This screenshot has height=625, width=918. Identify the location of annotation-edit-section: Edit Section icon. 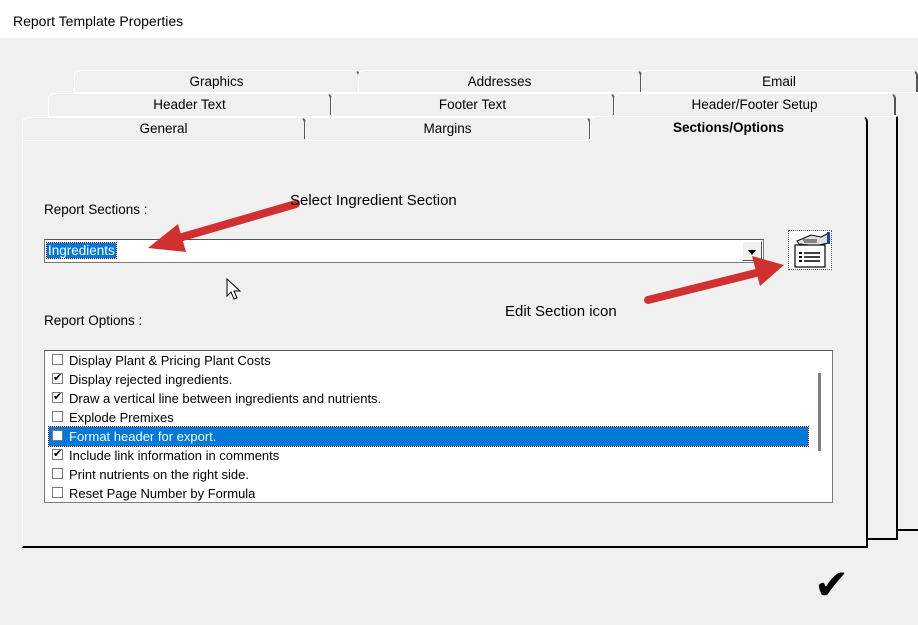
(561, 311).